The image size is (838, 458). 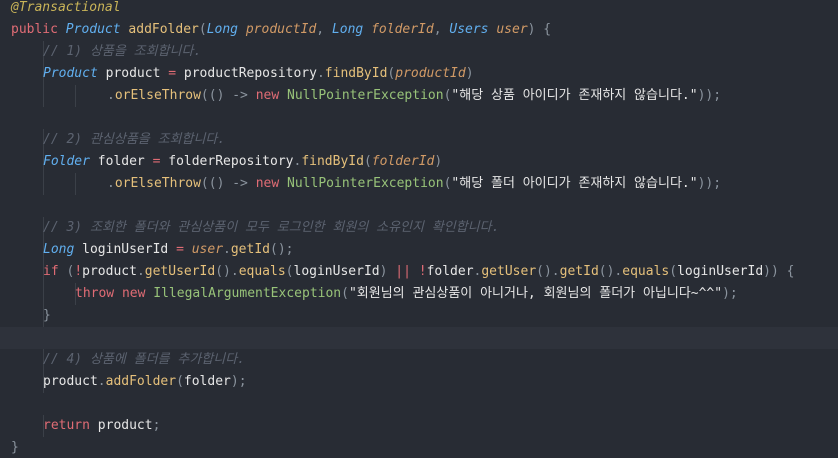 I want to click on code-token: public, so click(x=38, y=29).